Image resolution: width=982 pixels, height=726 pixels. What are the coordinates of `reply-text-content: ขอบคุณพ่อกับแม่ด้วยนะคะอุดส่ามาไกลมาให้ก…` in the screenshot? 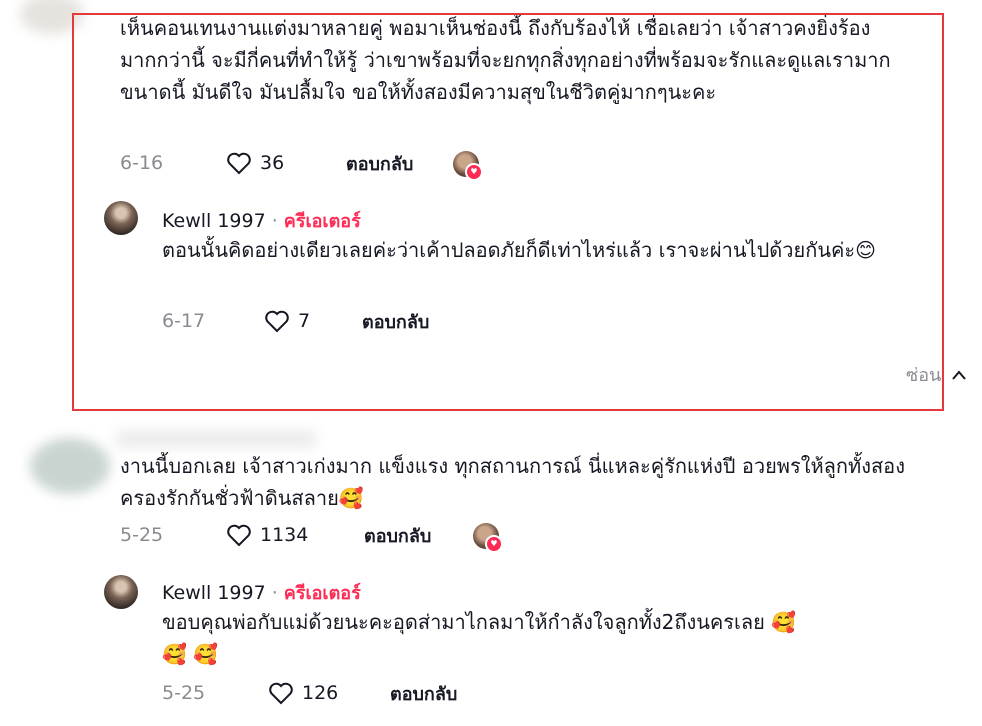 It's located at (463, 622).